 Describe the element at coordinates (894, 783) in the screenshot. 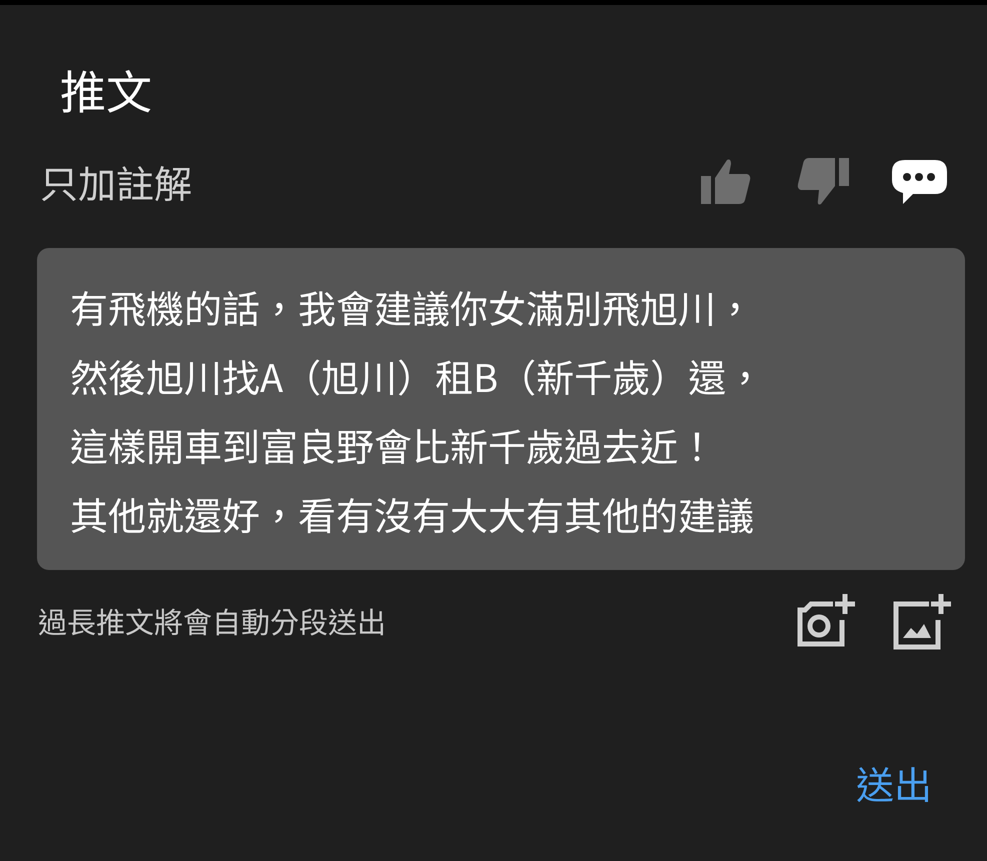

I see `send-button: 送出` at that location.